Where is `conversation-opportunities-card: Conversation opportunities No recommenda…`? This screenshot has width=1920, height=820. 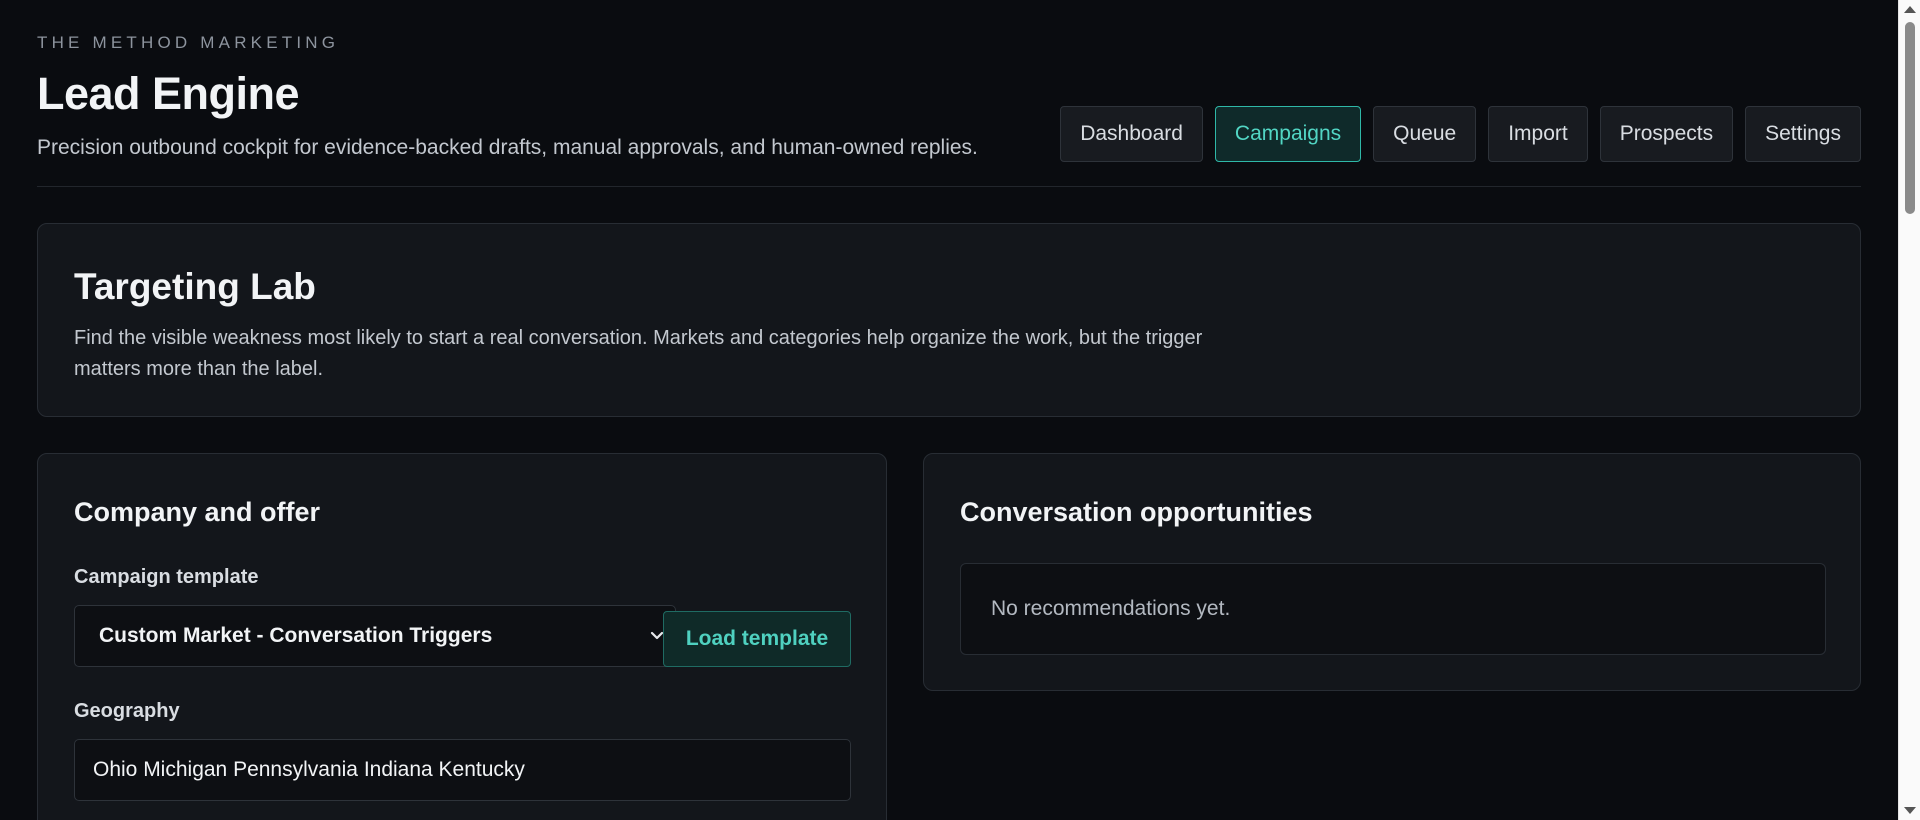
conversation-opportunities-card: Conversation opportunities No recommenda… is located at coordinates (1392, 572).